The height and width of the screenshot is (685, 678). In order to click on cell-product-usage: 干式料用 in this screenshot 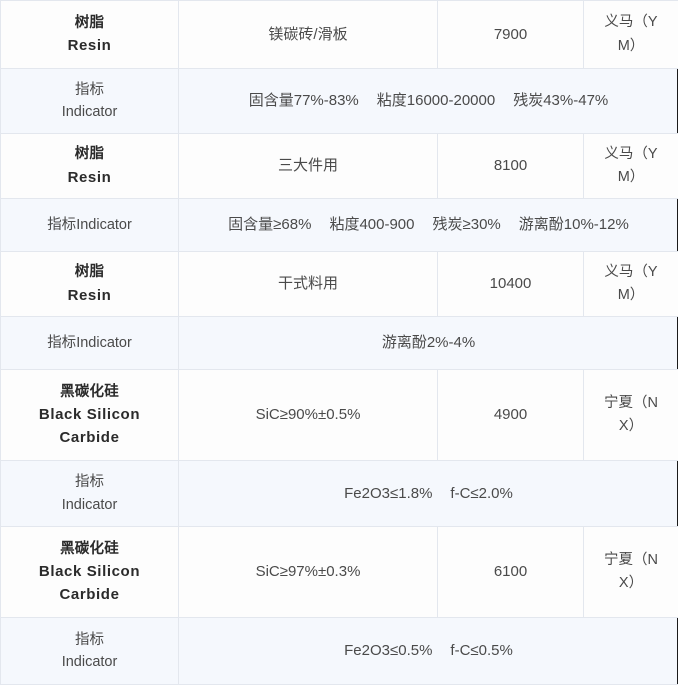, I will do `click(308, 284)`.